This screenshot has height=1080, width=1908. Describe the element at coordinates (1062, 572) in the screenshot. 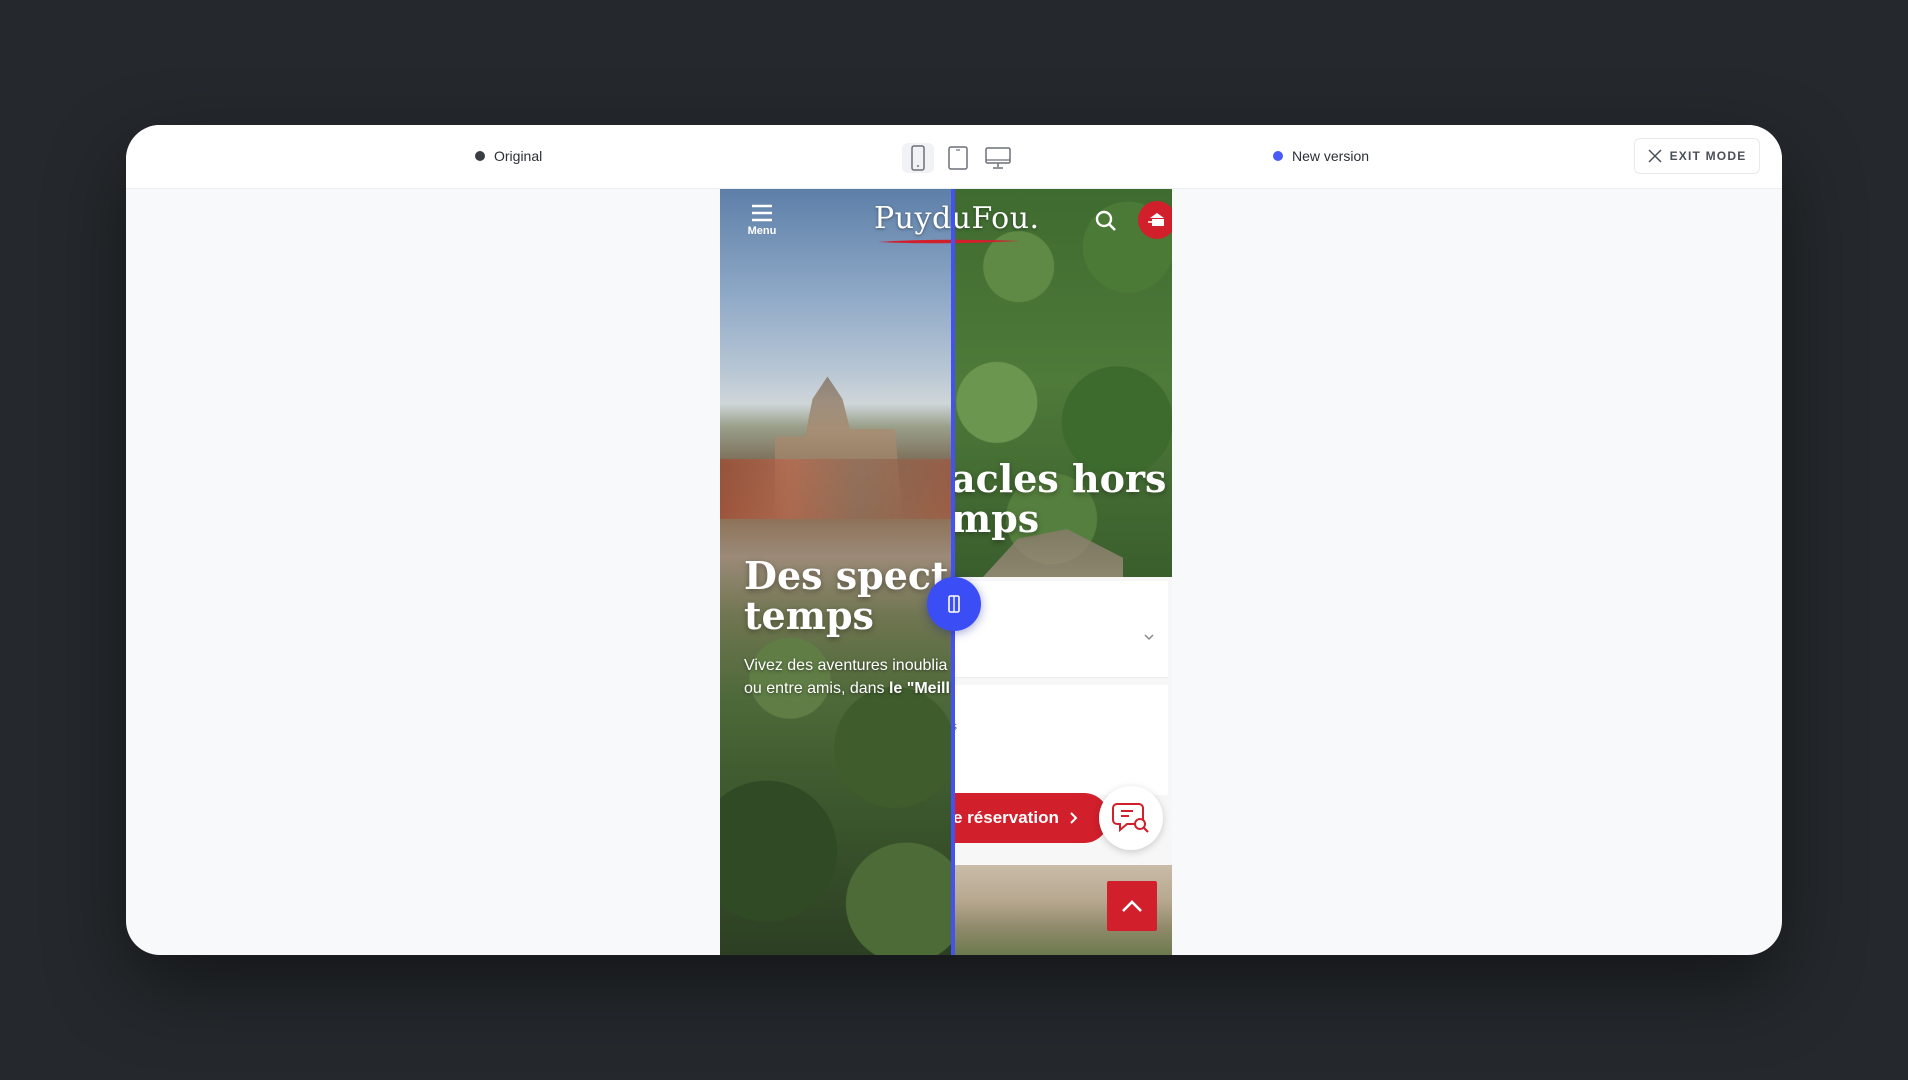

I see `new-version-pane: acles hors du mps s e réservation` at that location.